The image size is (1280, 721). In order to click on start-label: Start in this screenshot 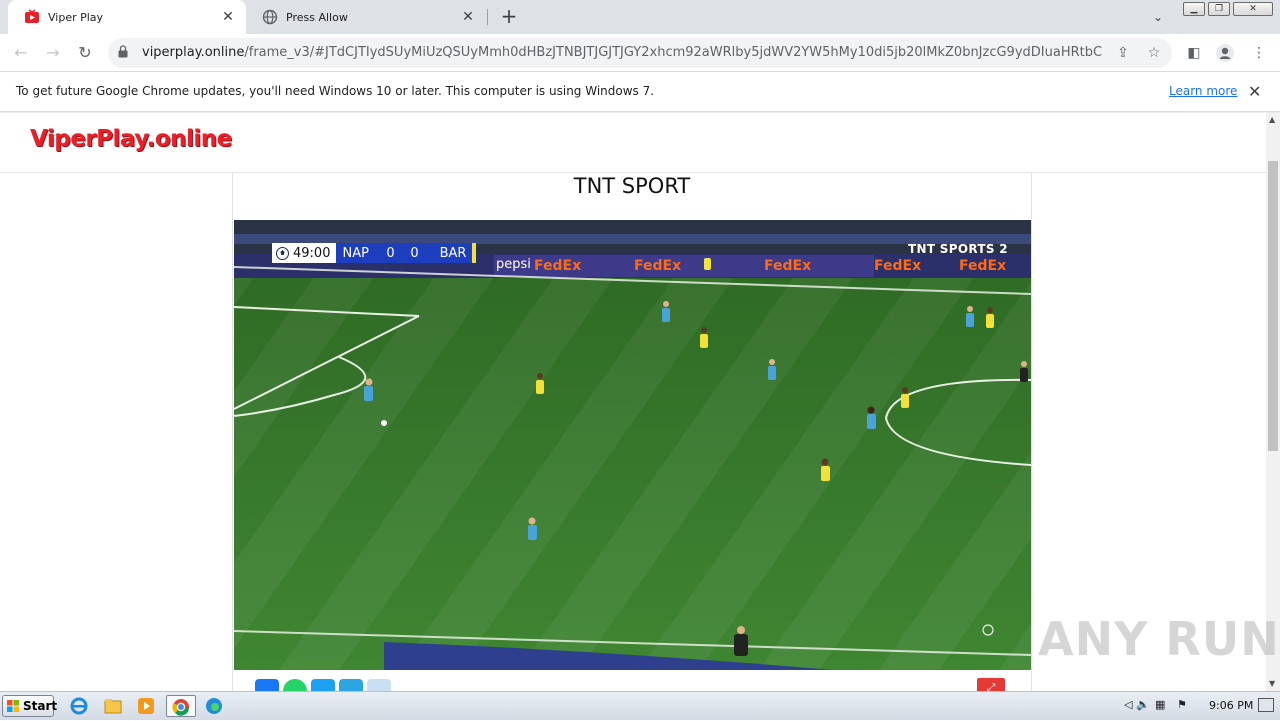, I will do `click(40, 706)`.